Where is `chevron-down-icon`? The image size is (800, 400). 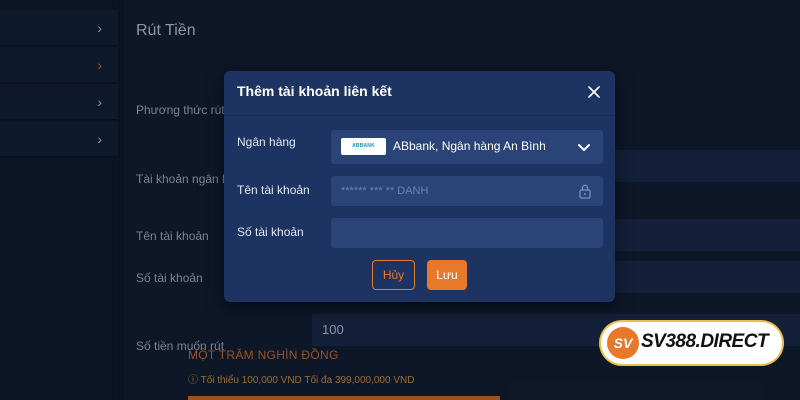 chevron-down-icon is located at coordinates (584, 147).